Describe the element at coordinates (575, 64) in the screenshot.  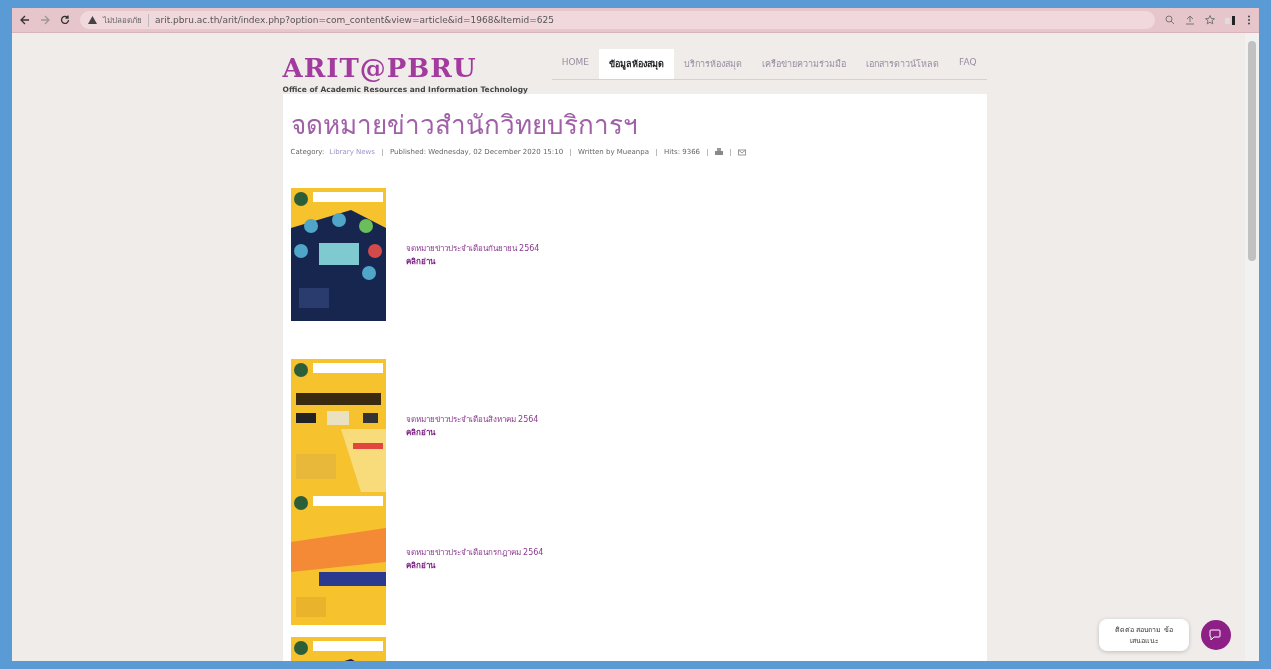
I see `nav-tab: HOME` at that location.